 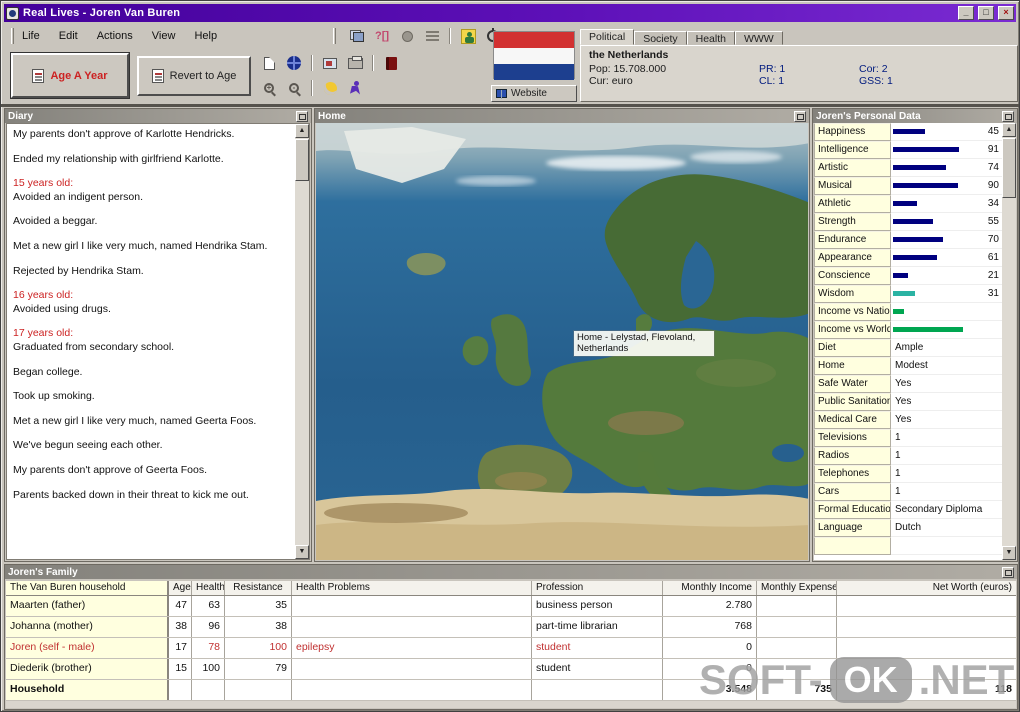 What do you see at coordinates (115, 36) in the screenshot?
I see `menu-actions: Actions` at bounding box center [115, 36].